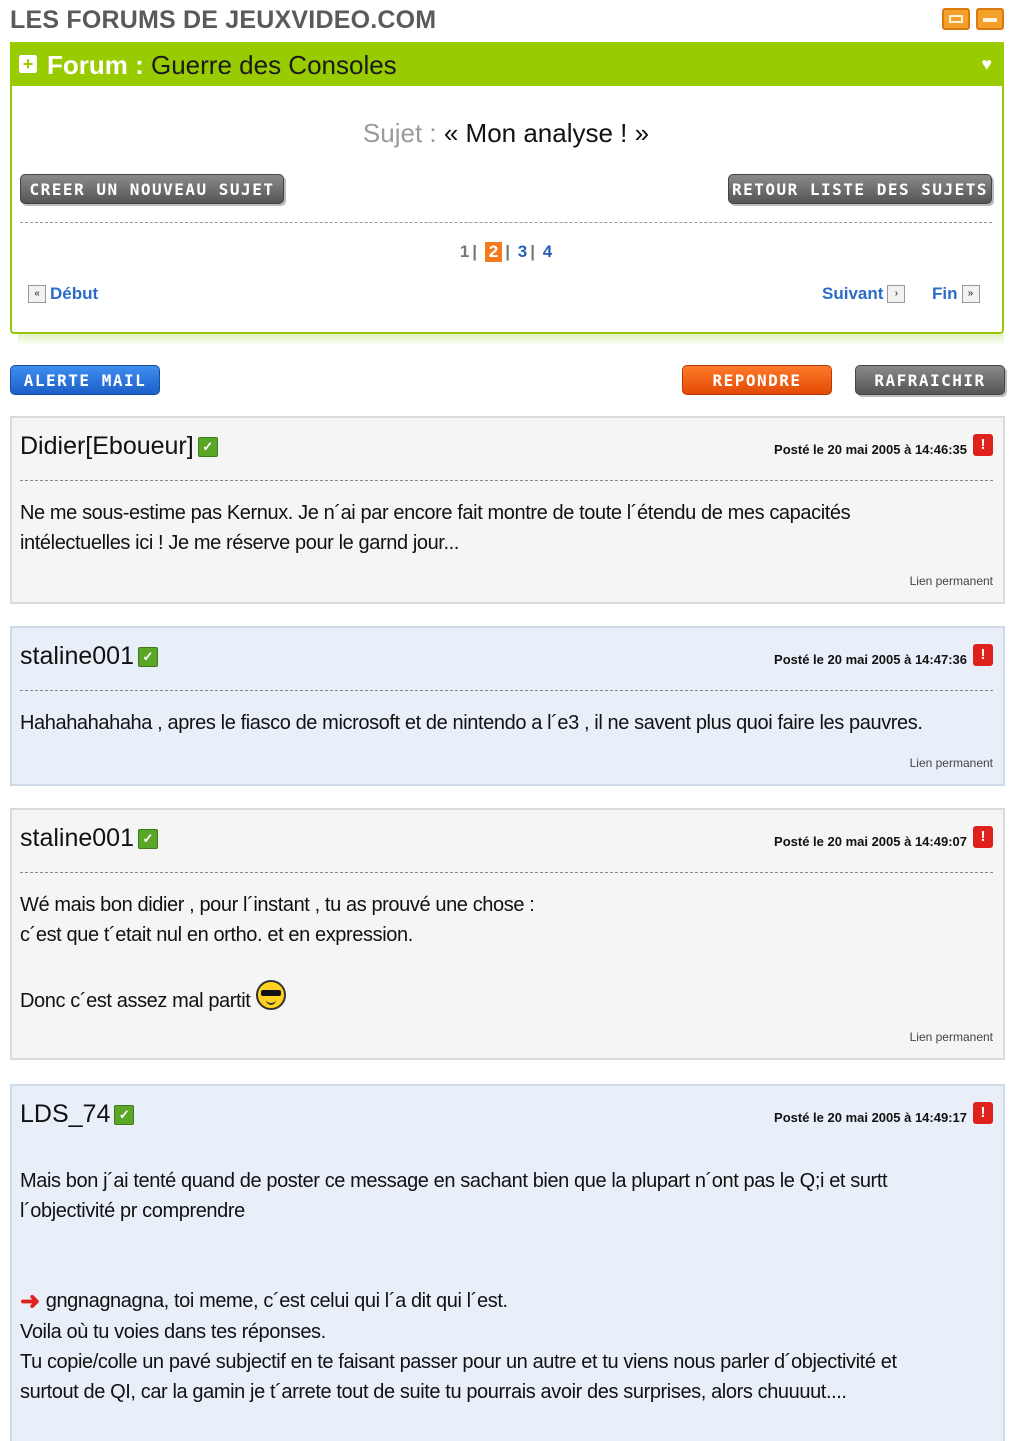 This screenshot has width=1012, height=1441. Describe the element at coordinates (970, 294) in the screenshot. I see `last-page-icon: »` at that location.